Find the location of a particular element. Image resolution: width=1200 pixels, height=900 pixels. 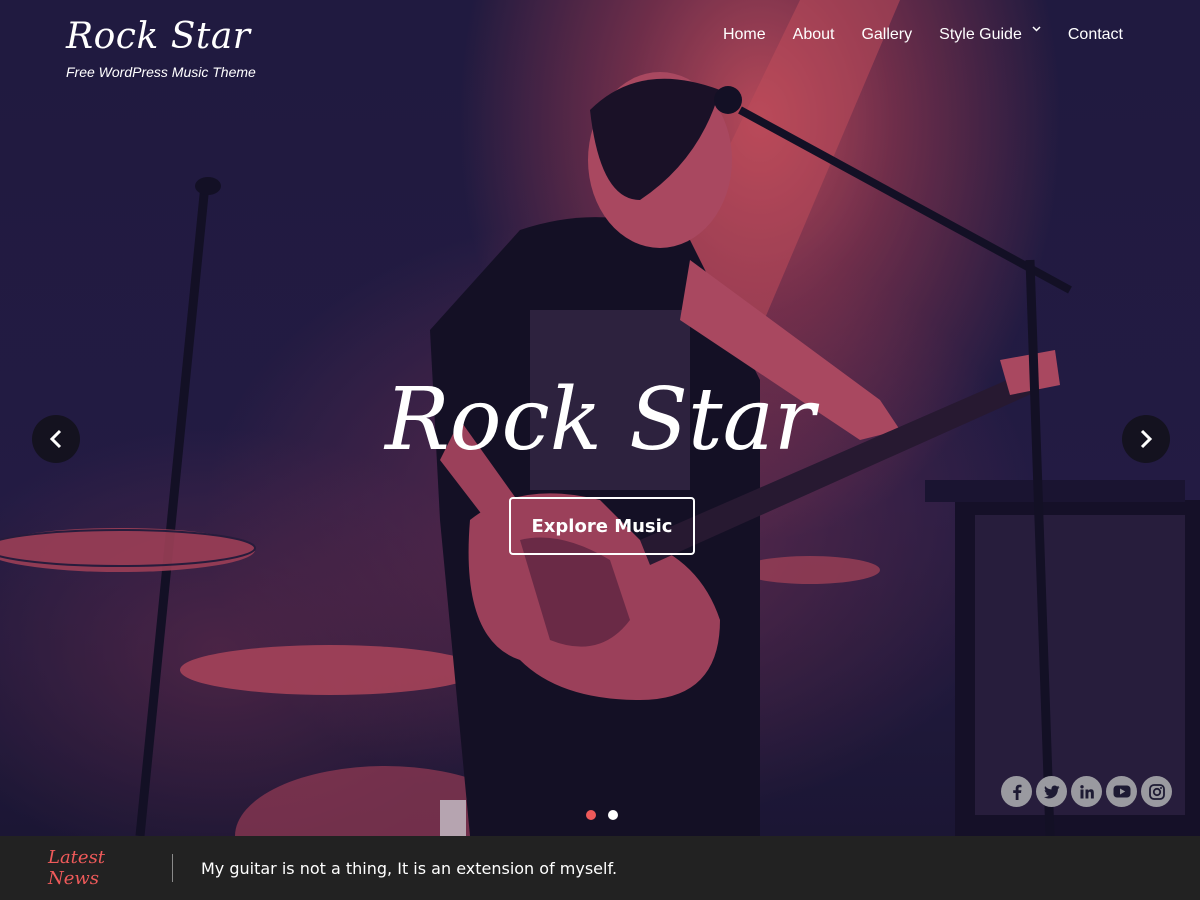

nav-item-gallery: Gallery is located at coordinates (886, 35).